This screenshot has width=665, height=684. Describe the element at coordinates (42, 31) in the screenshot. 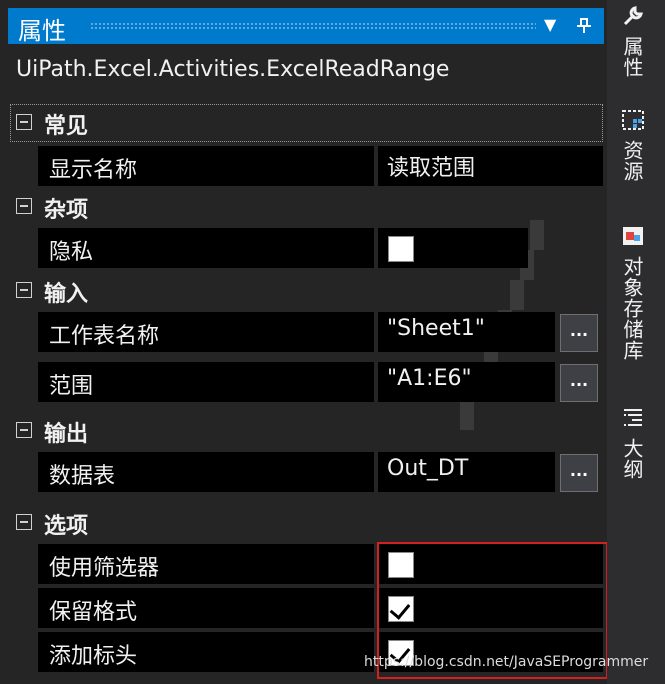

I see `panel-title: 属性` at that location.